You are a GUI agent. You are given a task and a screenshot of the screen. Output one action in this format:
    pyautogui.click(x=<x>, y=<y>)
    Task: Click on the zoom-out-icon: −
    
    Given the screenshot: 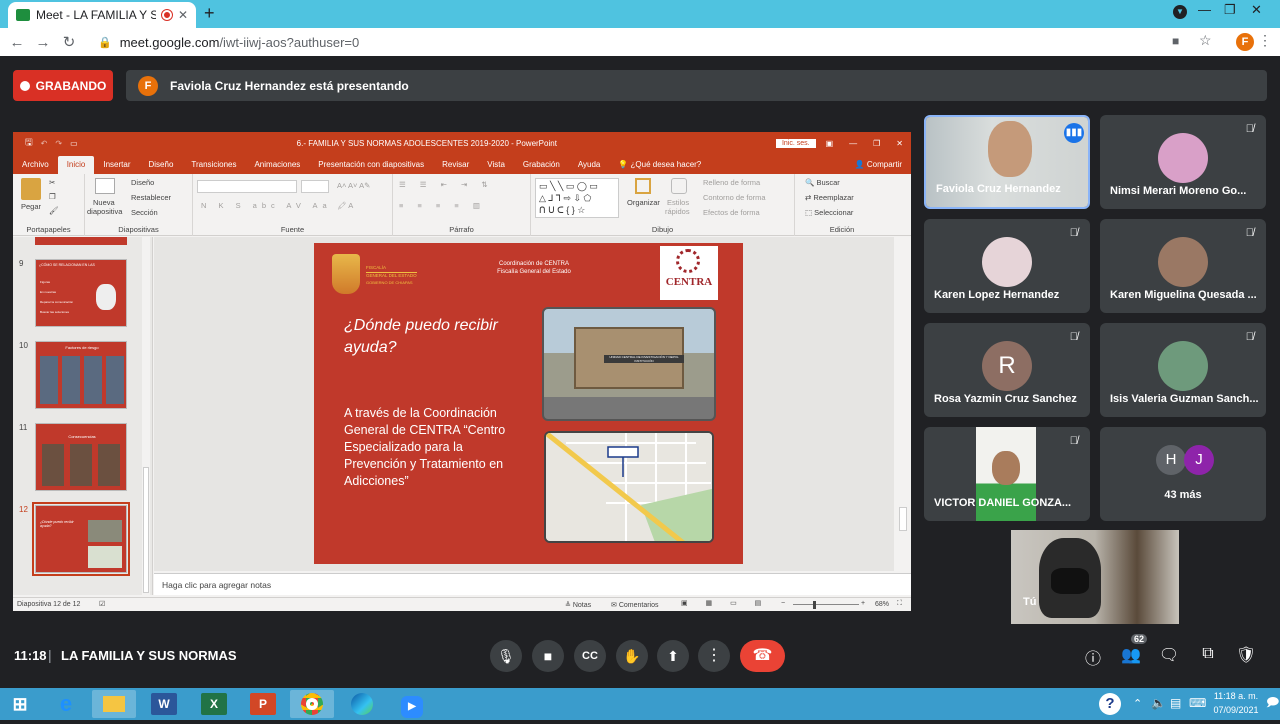 What is the action you would take?
    pyautogui.click(x=783, y=603)
    